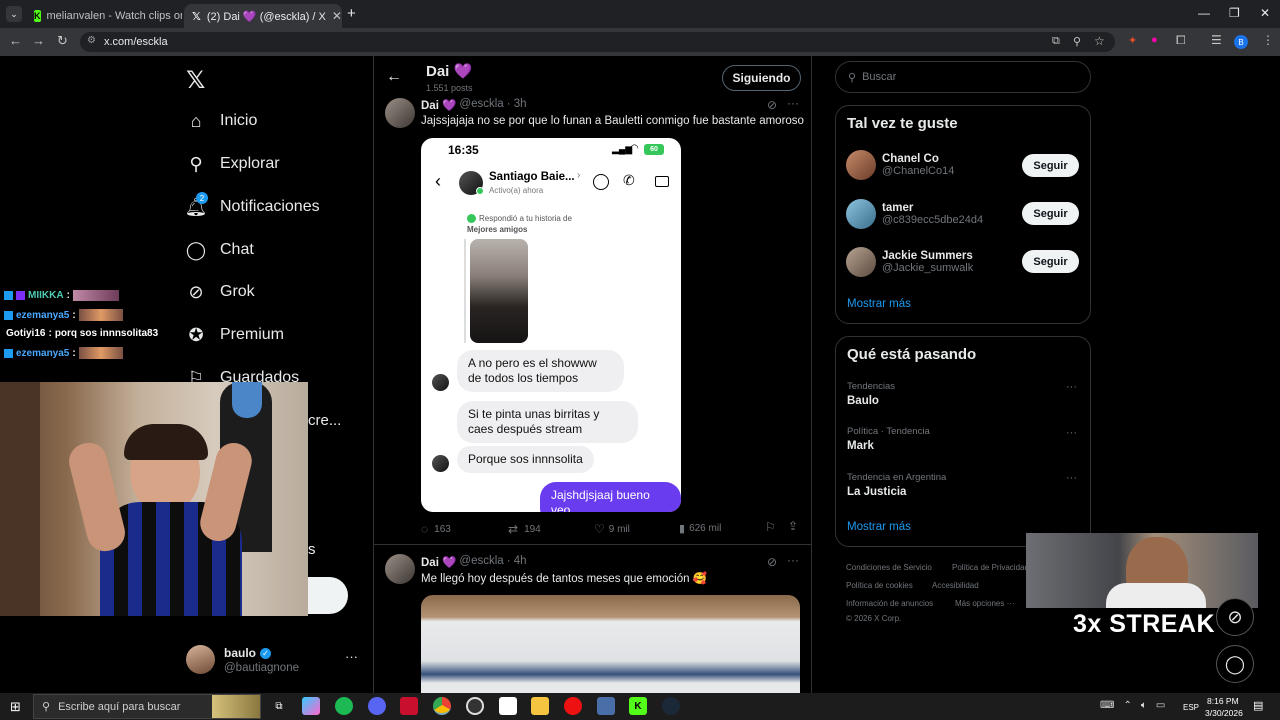 Image resolution: width=1280 pixels, height=720 pixels. What do you see at coordinates (1191, 707) in the screenshot?
I see `language-indicator: ESP` at bounding box center [1191, 707].